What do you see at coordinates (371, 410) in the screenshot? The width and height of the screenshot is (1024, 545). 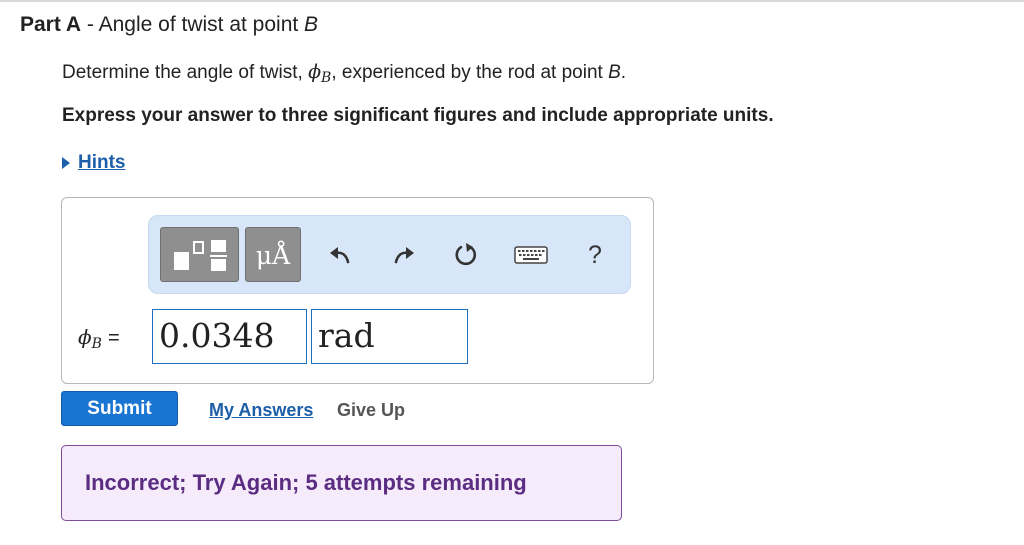 I see `give-up-link: Give Up` at bounding box center [371, 410].